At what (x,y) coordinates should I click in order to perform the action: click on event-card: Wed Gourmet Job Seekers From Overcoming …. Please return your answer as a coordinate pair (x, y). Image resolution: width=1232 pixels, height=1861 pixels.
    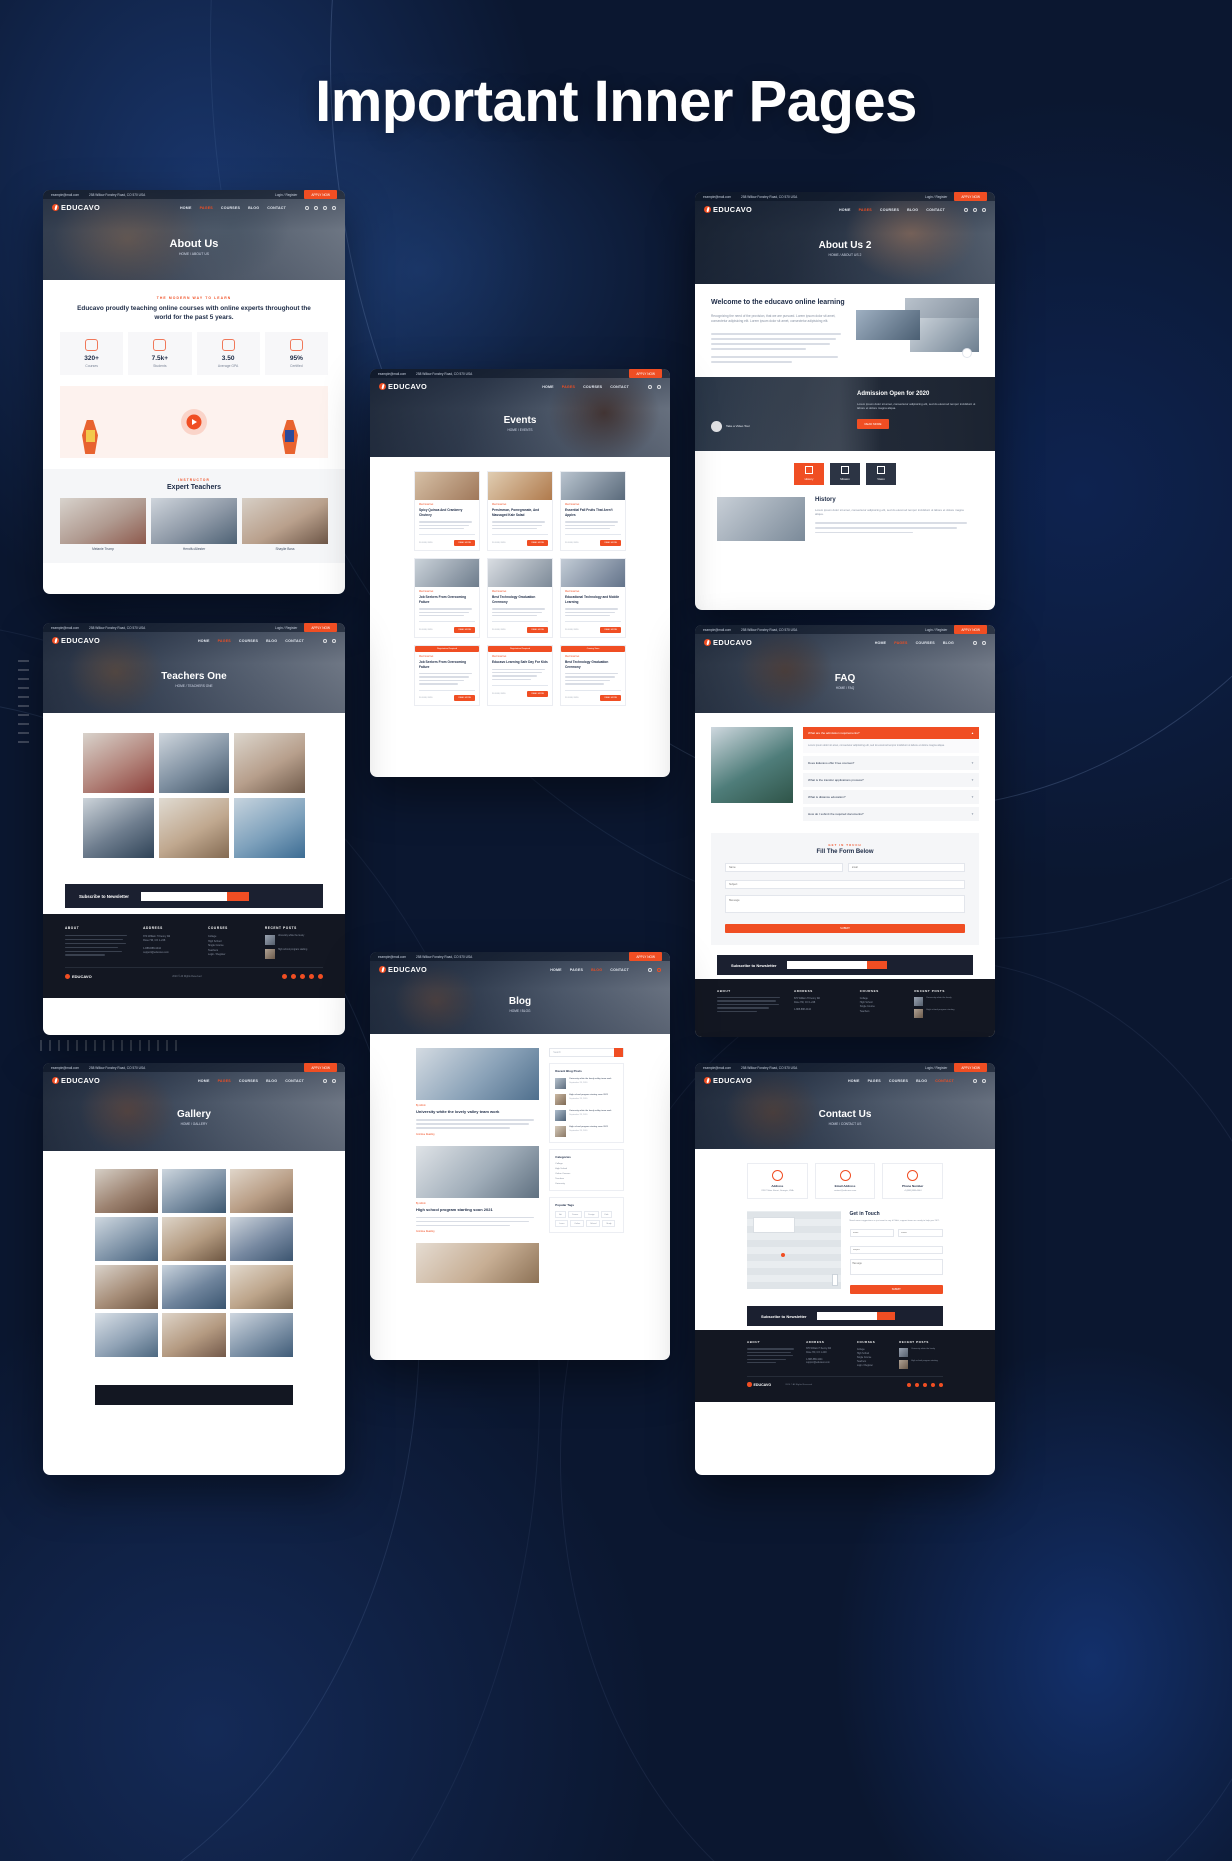
    Looking at the image, I should click on (447, 597).